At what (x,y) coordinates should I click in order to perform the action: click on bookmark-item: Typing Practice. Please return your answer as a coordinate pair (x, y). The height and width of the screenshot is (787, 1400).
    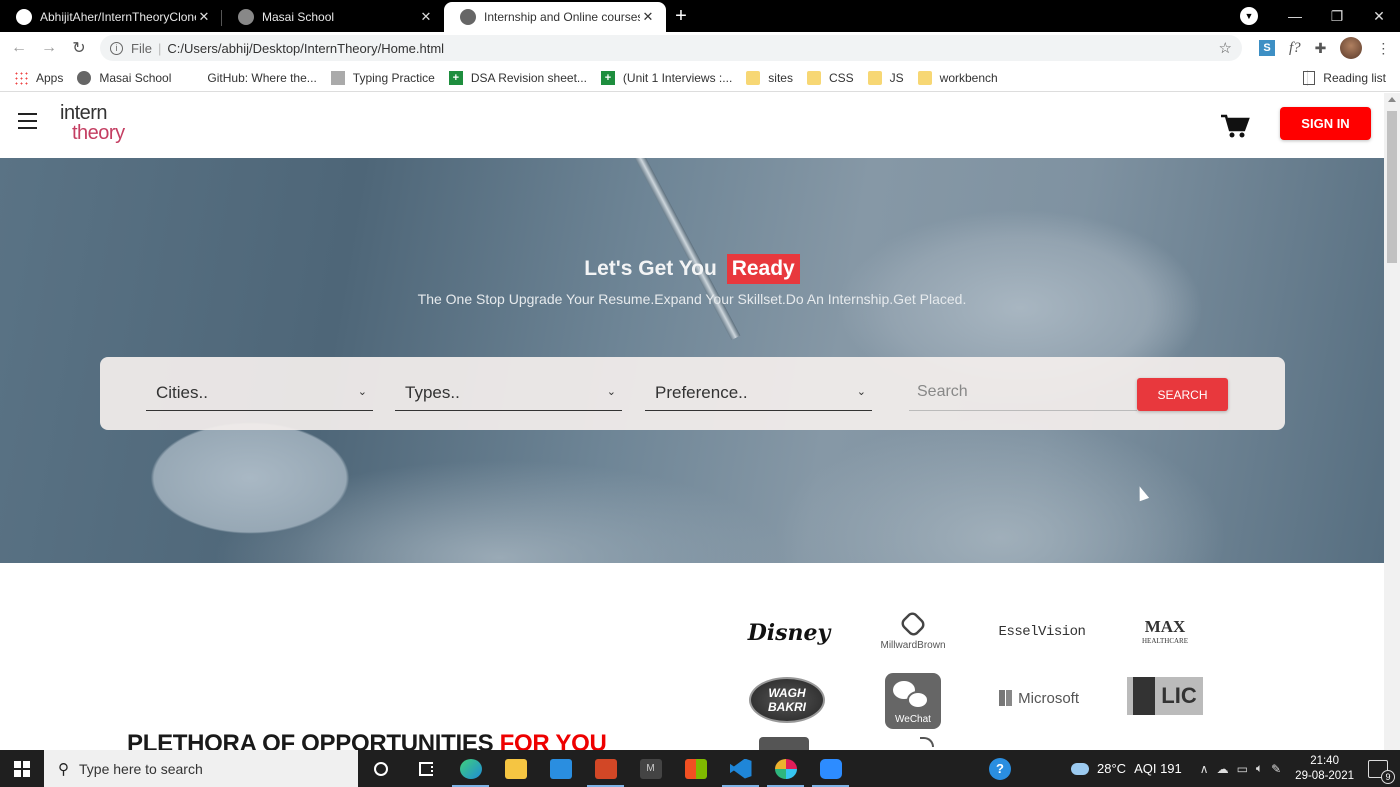
    Looking at the image, I should click on (382, 77).